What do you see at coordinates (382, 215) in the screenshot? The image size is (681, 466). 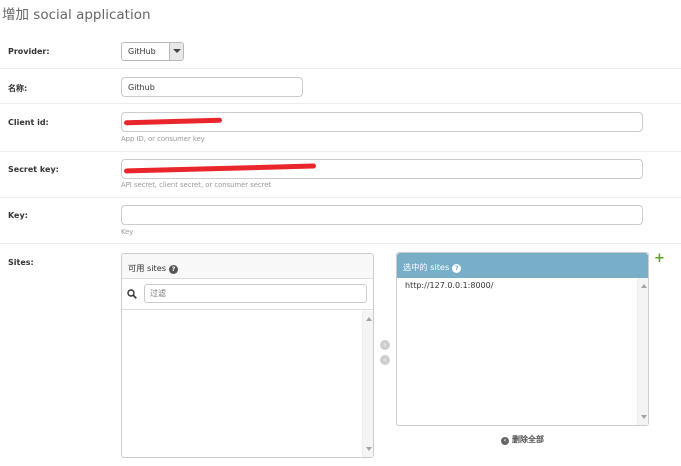 I see `key-field` at bounding box center [382, 215].